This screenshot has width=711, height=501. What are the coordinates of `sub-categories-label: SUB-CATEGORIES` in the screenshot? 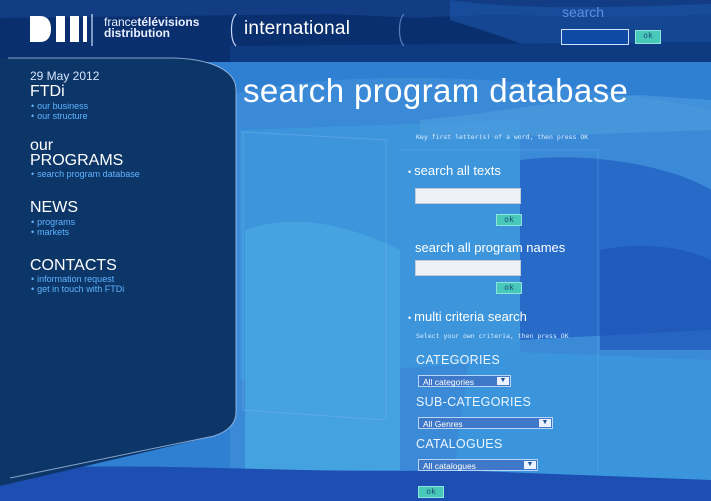 It's located at (474, 402).